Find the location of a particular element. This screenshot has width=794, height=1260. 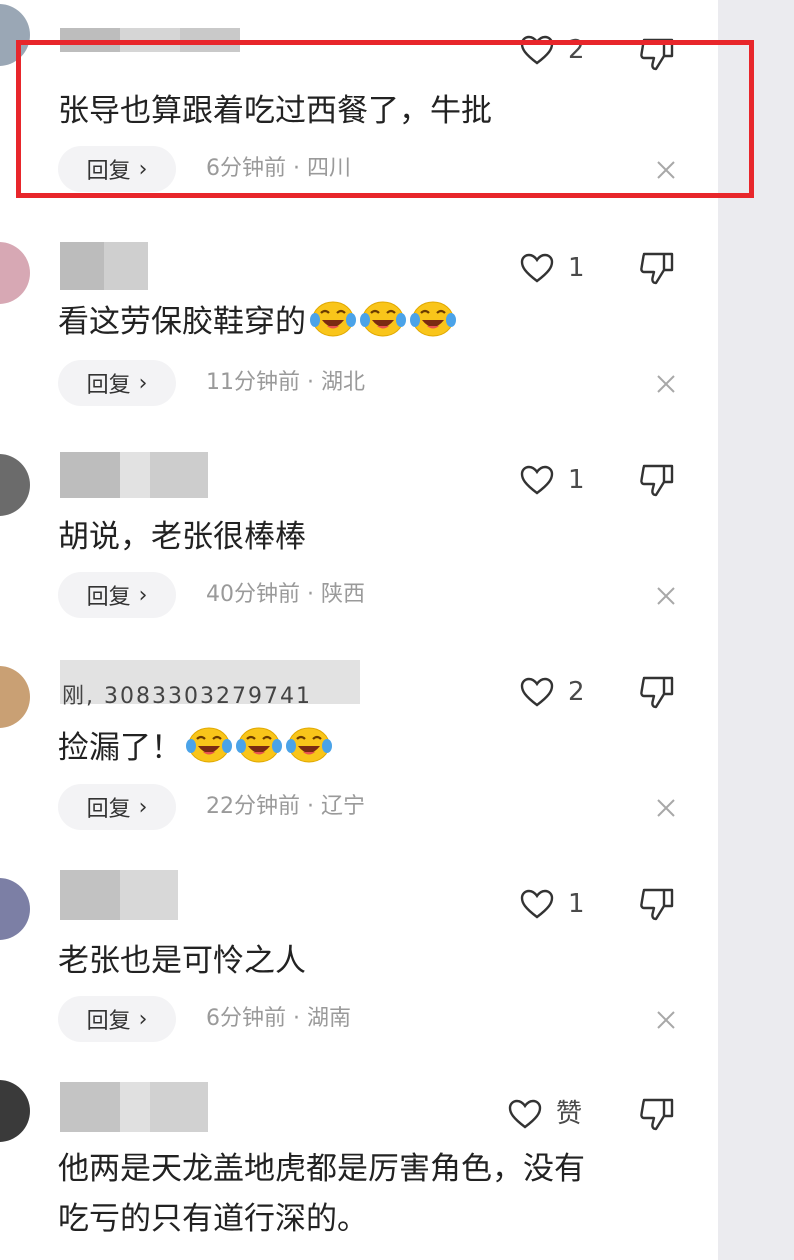

comment-text: 看这劳保胶鞋穿的 is located at coordinates (257, 324).